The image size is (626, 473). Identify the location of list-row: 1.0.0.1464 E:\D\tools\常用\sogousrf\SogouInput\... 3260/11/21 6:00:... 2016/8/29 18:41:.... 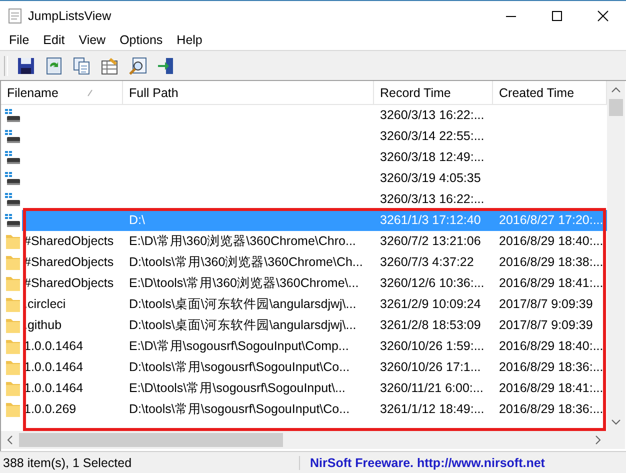
(304, 388).